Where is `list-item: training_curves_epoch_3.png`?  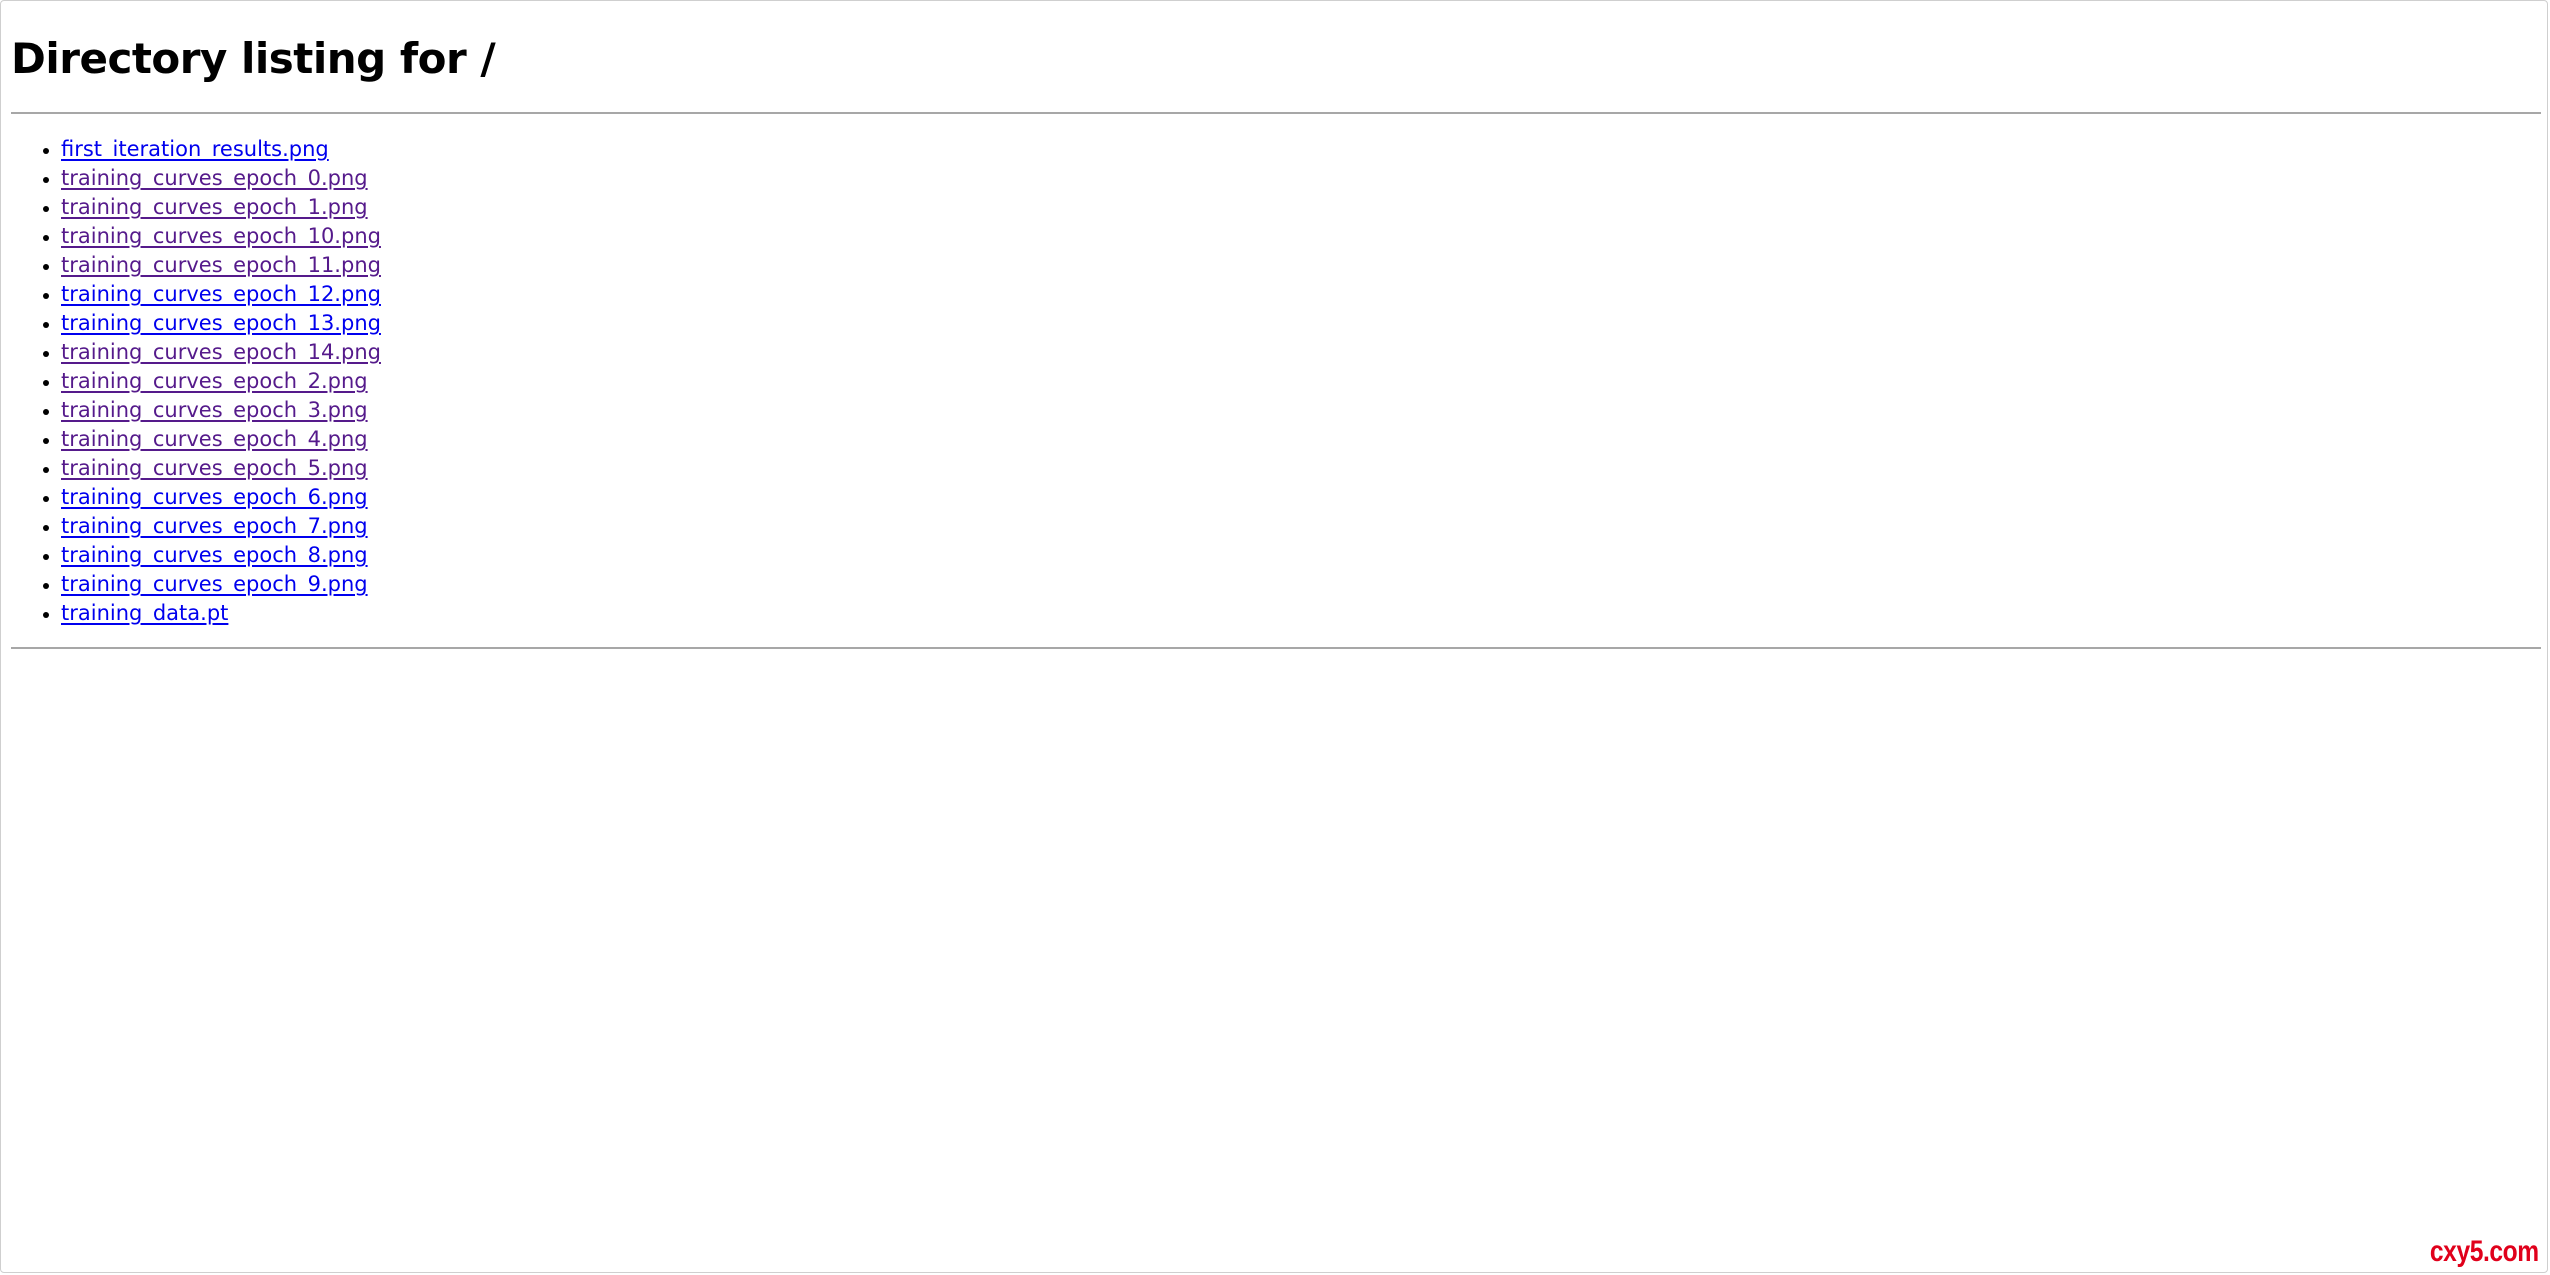 list-item: training_curves_epoch_3.png is located at coordinates (221, 410).